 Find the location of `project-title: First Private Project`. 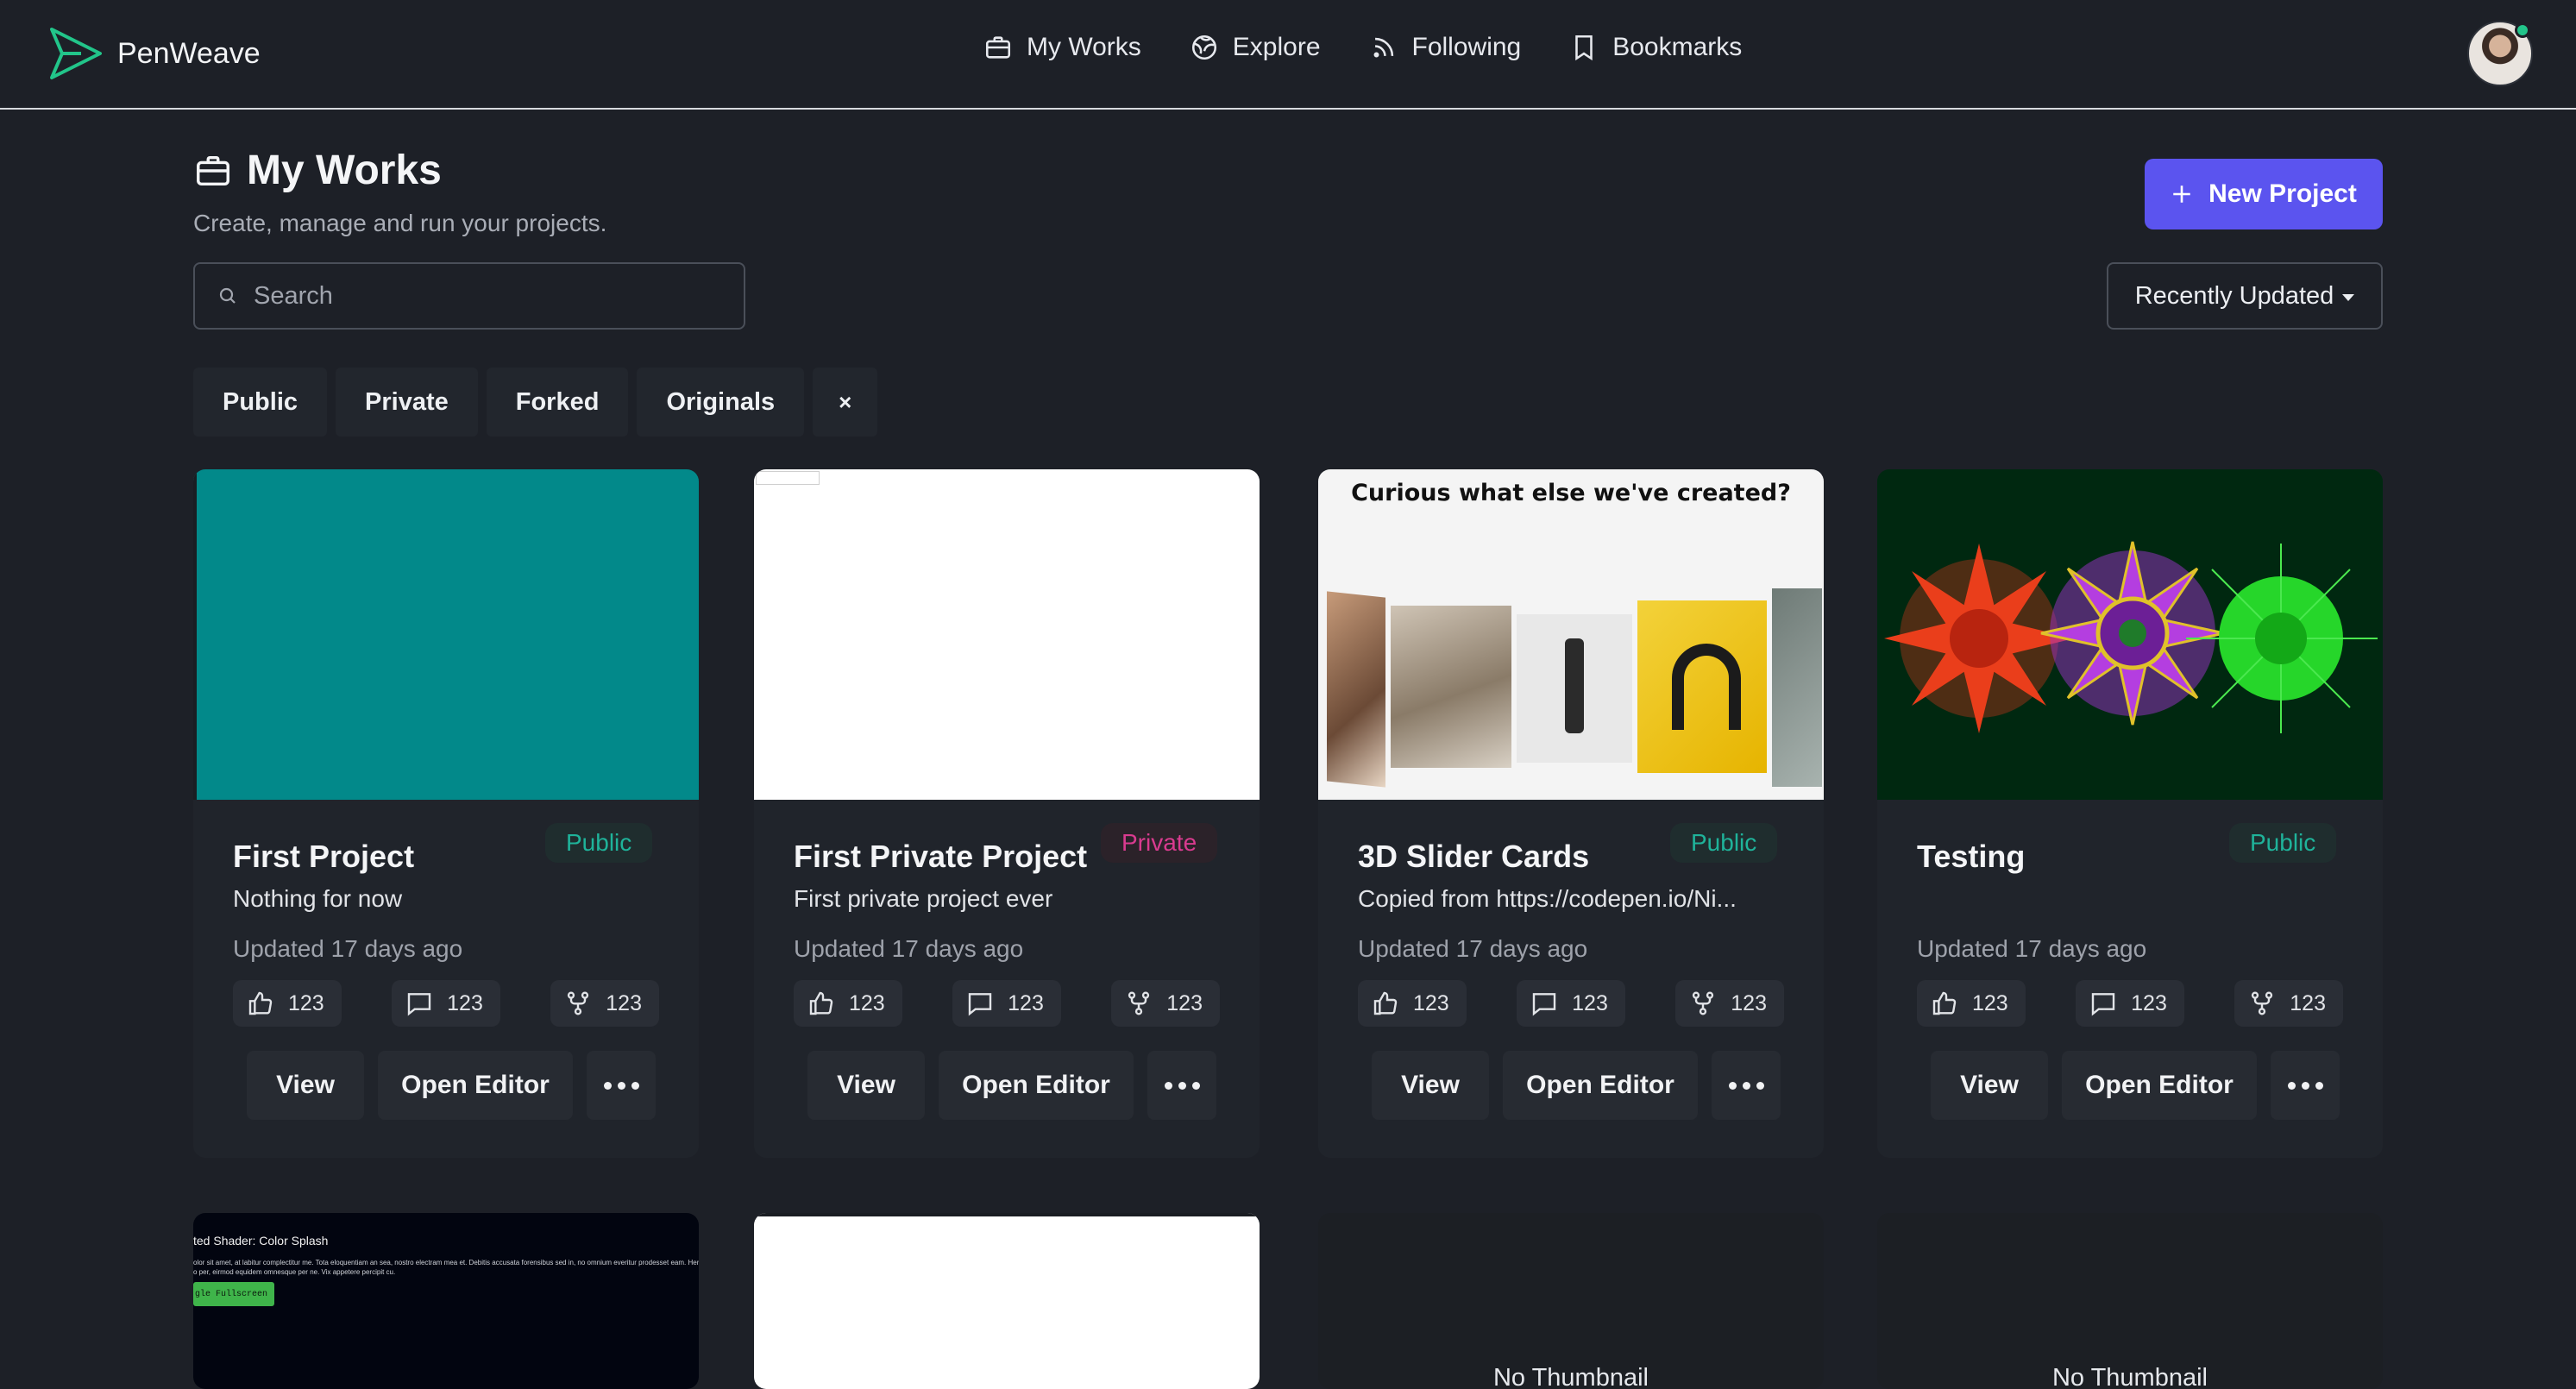

project-title: First Private Project is located at coordinates (941, 857).